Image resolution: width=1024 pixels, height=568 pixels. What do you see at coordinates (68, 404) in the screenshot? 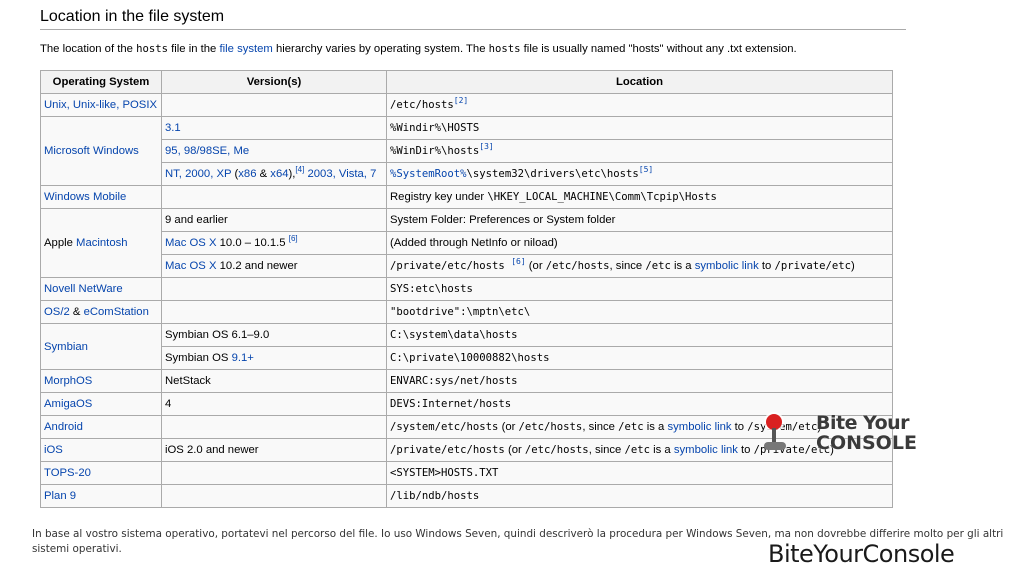
I see `os-link: AmigaOS` at bounding box center [68, 404].